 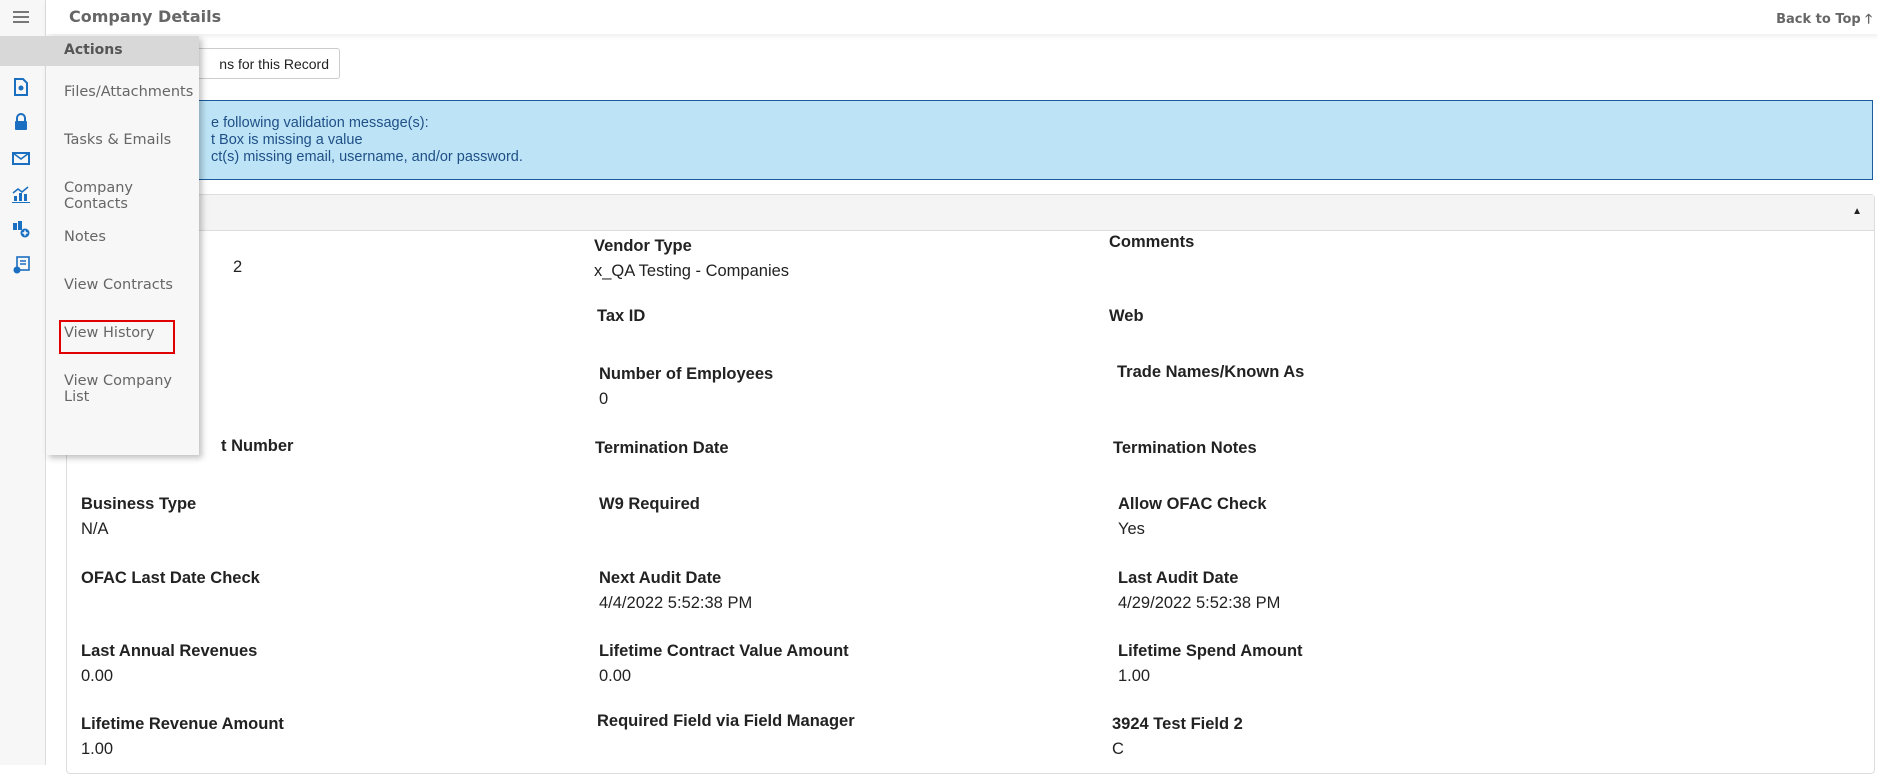 I want to click on field-label: Termination Date, so click(x=662, y=448).